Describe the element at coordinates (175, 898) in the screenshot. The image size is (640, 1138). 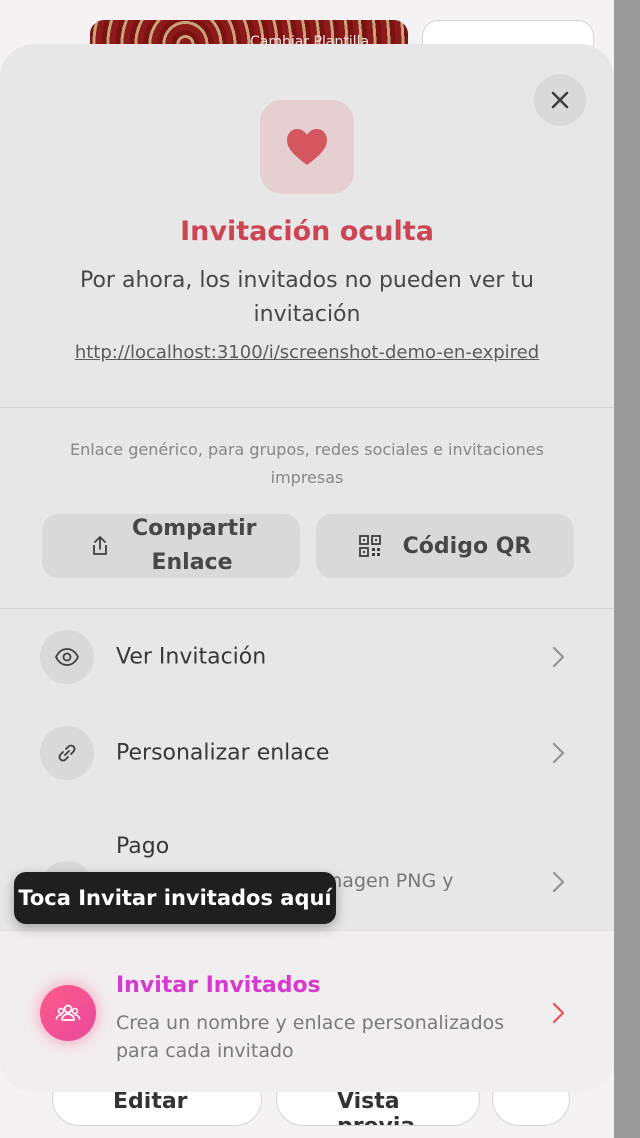
I see `onboarding-tooltip: Toca Invitar invitados aquí` at that location.